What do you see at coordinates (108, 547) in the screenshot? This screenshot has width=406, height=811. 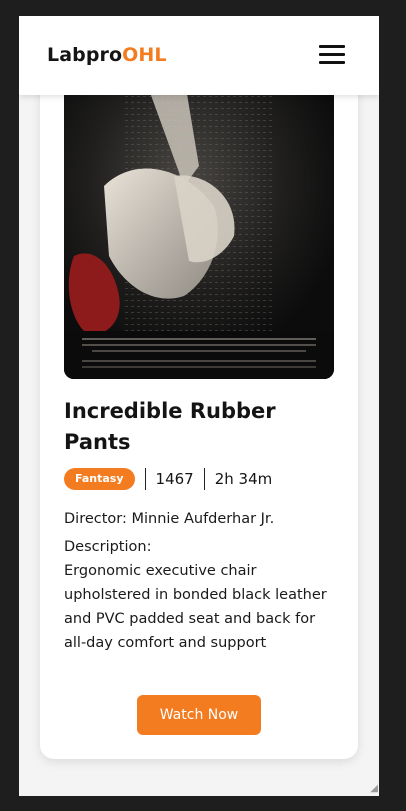 I see `description-label: Description:` at bounding box center [108, 547].